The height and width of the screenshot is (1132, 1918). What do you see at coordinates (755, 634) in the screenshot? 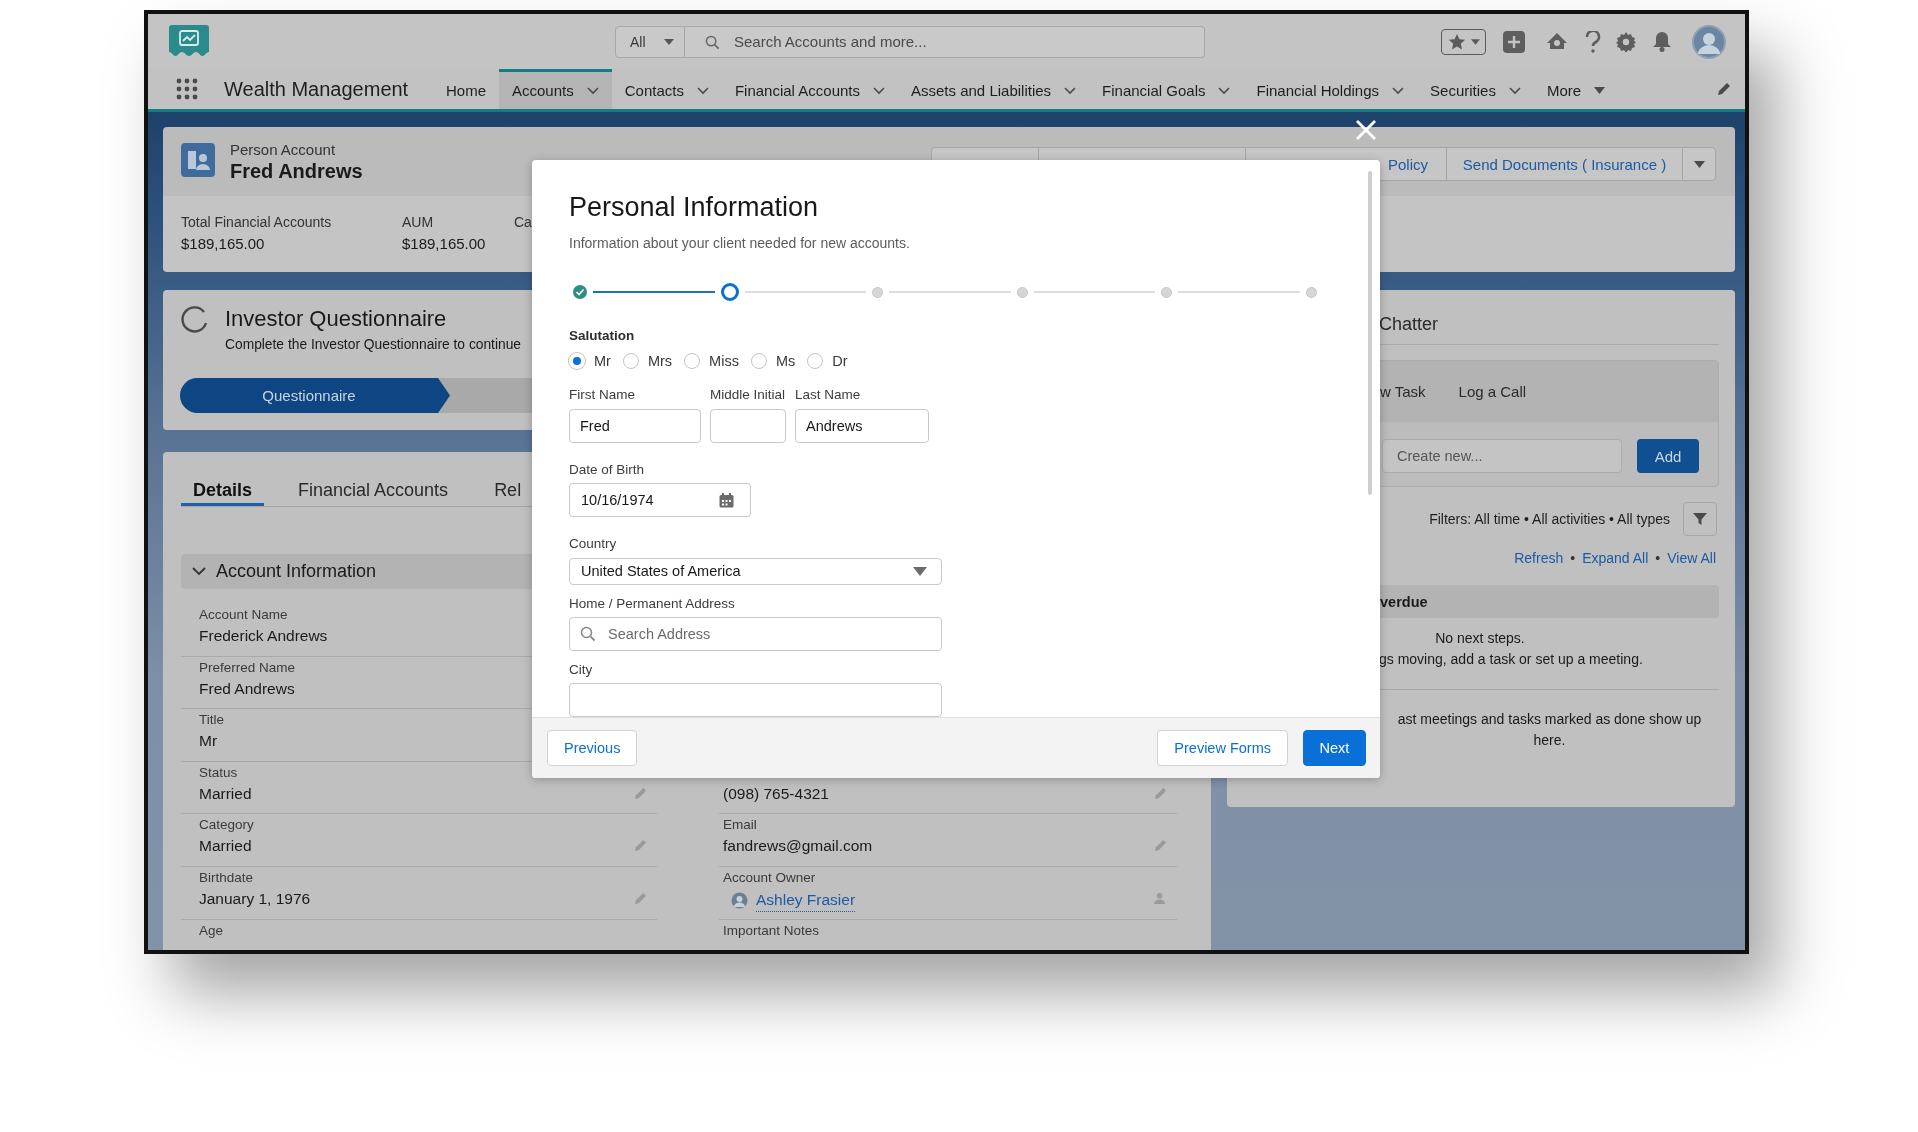
I see `address-search-field: Search Address` at bounding box center [755, 634].